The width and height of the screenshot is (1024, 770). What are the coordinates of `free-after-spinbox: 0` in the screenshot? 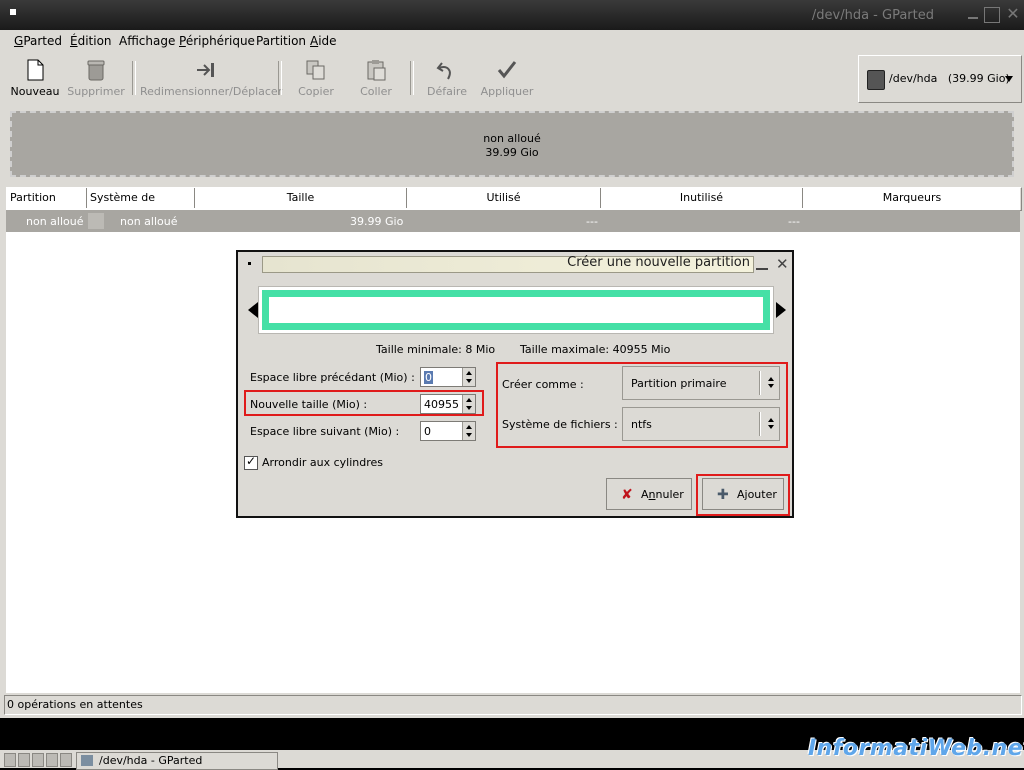 It's located at (448, 431).